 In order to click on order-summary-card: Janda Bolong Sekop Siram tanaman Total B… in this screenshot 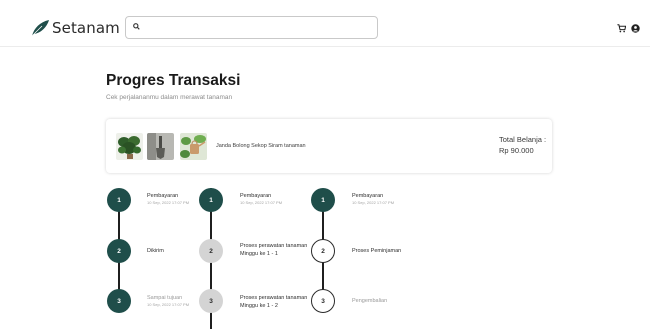, I will do `click(329, 146)`.